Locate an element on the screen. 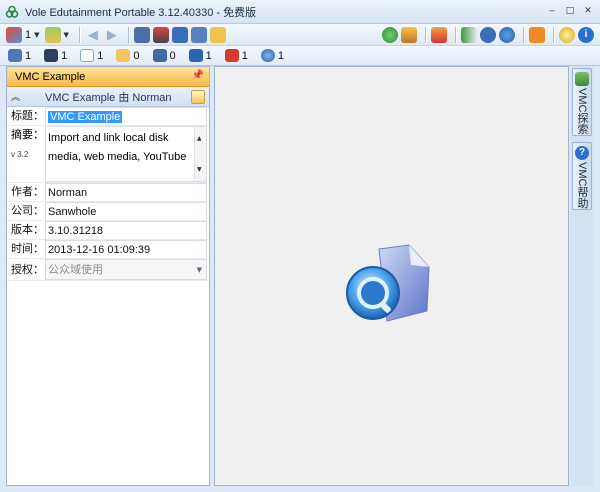 Image resolution: width=600 pixels, height=492 pixels. users-icon is located at coordinates (14, 34).